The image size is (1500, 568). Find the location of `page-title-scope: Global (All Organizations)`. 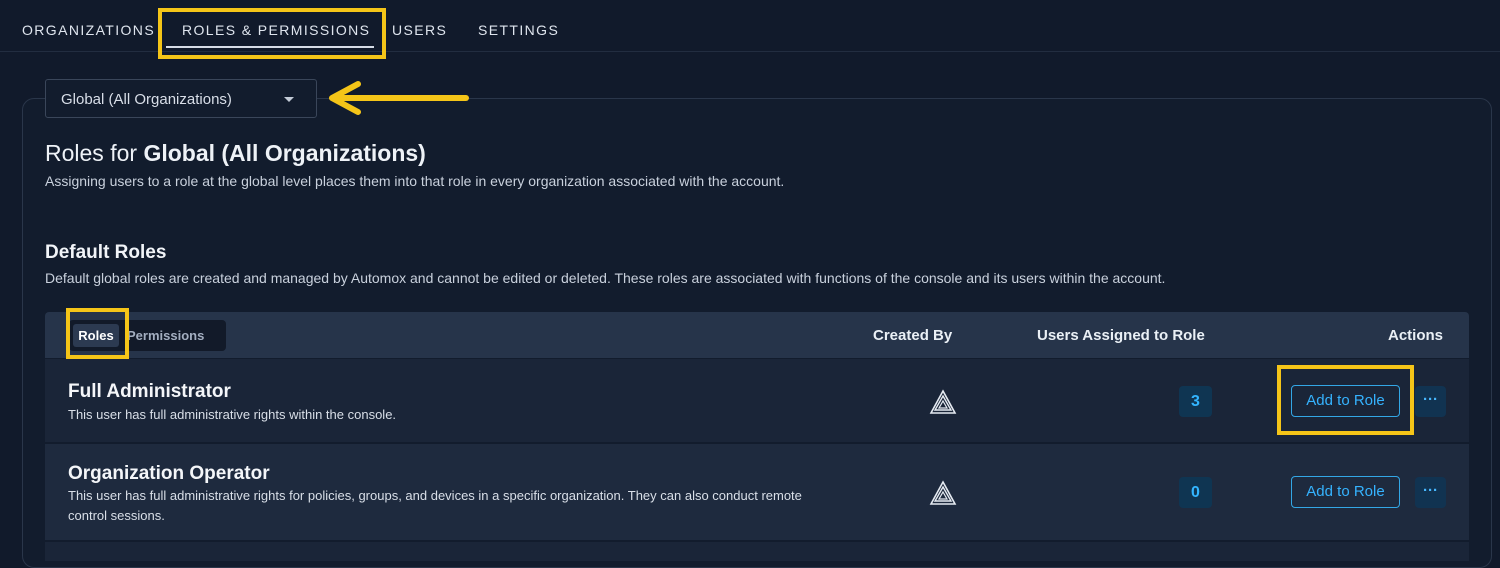

page-title-scope: Global (All Organizations) is located at coordinates (284, 153).